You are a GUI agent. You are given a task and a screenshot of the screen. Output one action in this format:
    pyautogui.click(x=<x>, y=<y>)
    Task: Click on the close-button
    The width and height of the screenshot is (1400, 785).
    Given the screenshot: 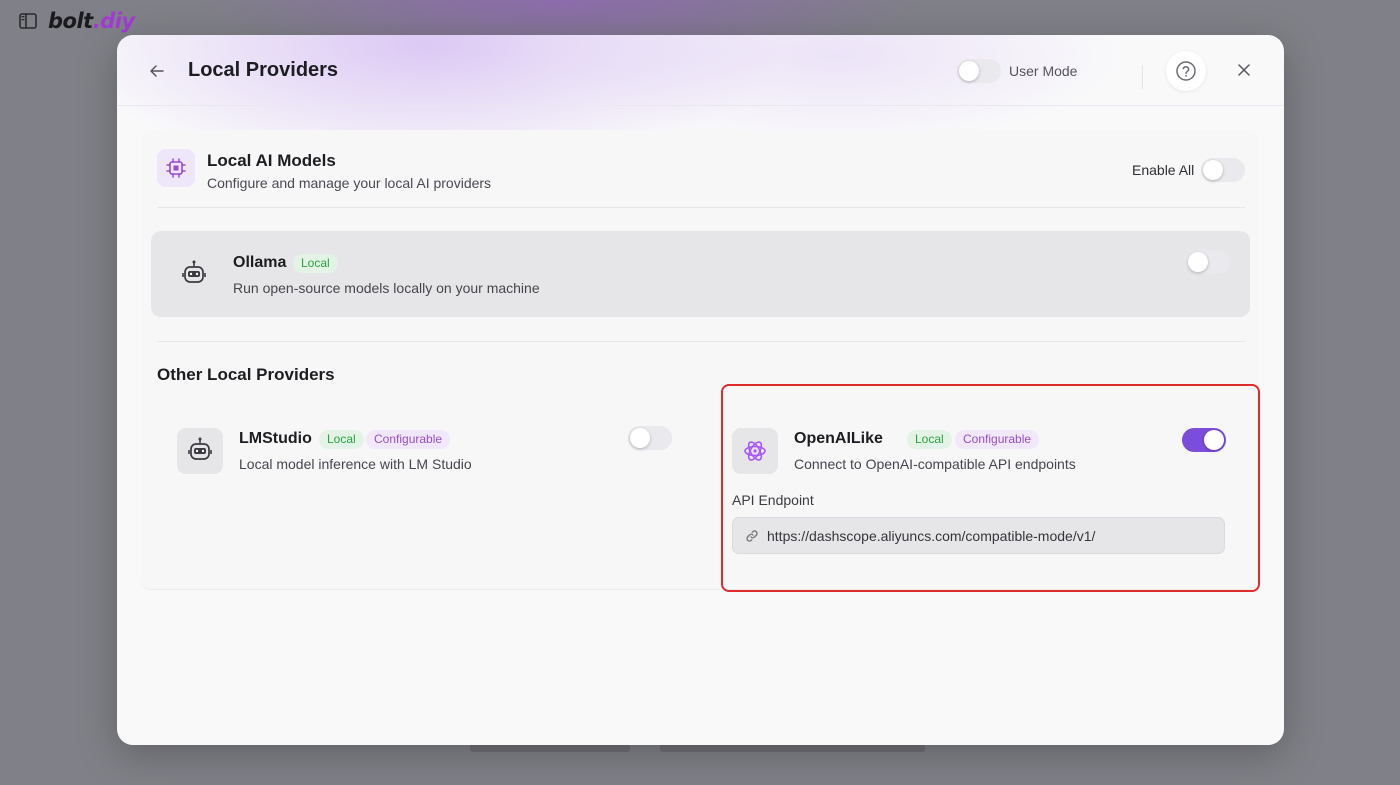 What is the action you would take?
    pyautogui.click(x=1244, y=70)
    